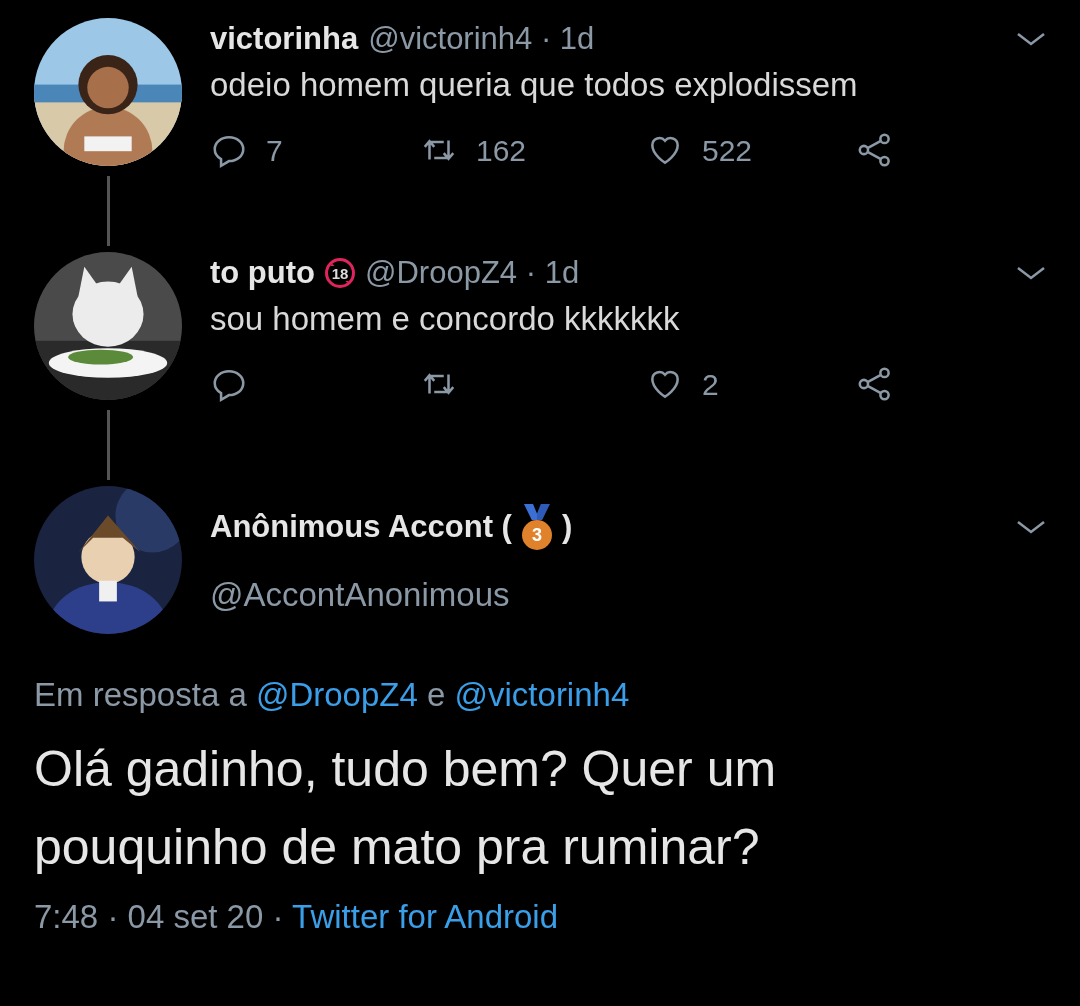  What do you see at coordinates (699, 150) in the screenshot?
I see `like-button: 522` at bounding box center [699, 150].